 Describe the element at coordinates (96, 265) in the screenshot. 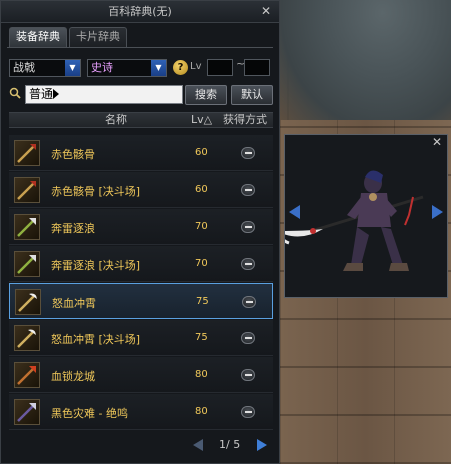

I see `item-name: 奔雷逐浪 [决斗场]` at that location.